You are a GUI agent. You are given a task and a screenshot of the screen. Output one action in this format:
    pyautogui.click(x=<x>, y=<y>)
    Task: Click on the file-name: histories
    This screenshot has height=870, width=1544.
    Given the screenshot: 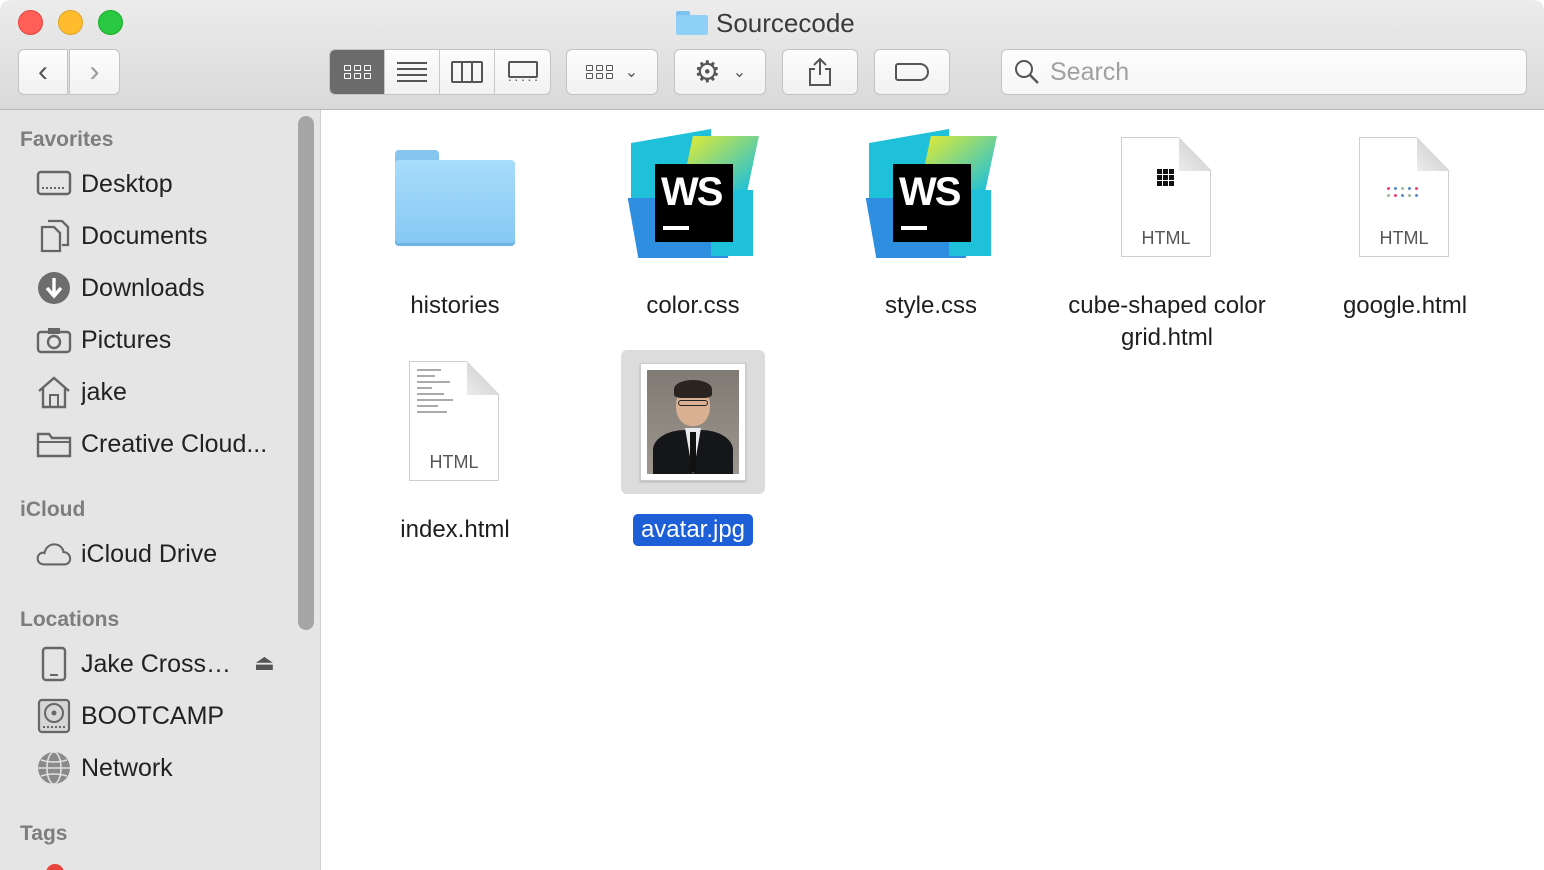 What is the action you would take?
    pyautogui.click(x=455, y=305)
    